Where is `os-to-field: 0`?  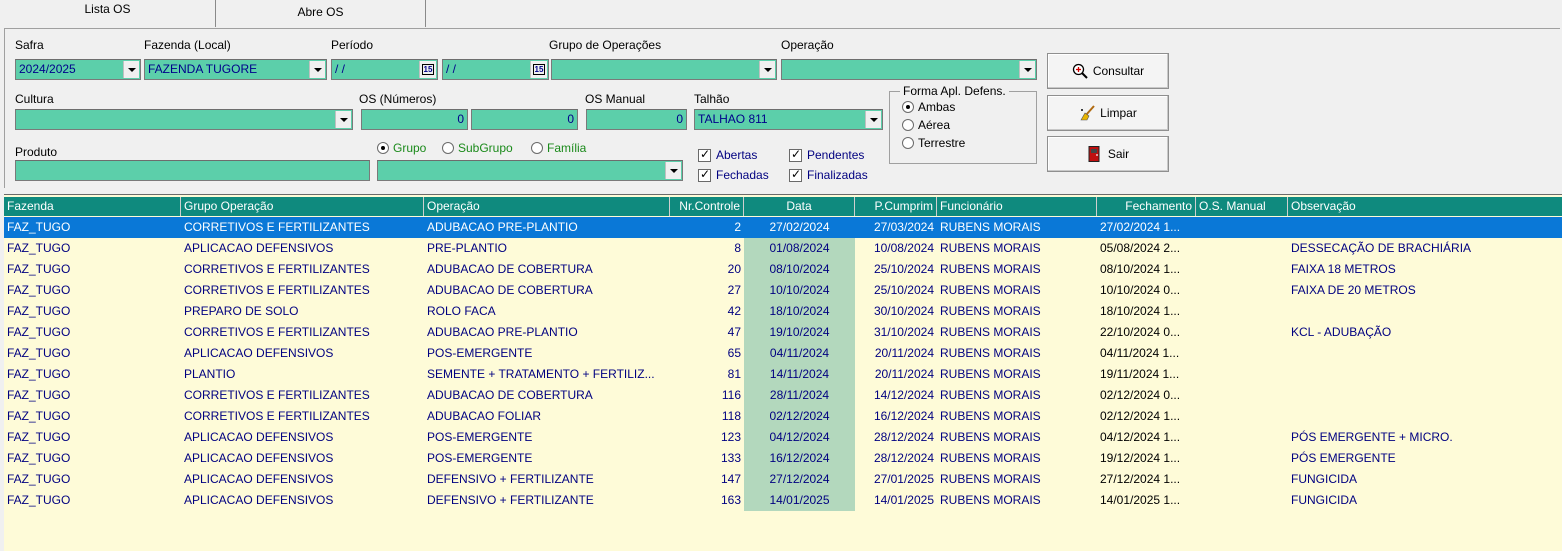
os-to-field: 0 is located at coordinates (524, 119).